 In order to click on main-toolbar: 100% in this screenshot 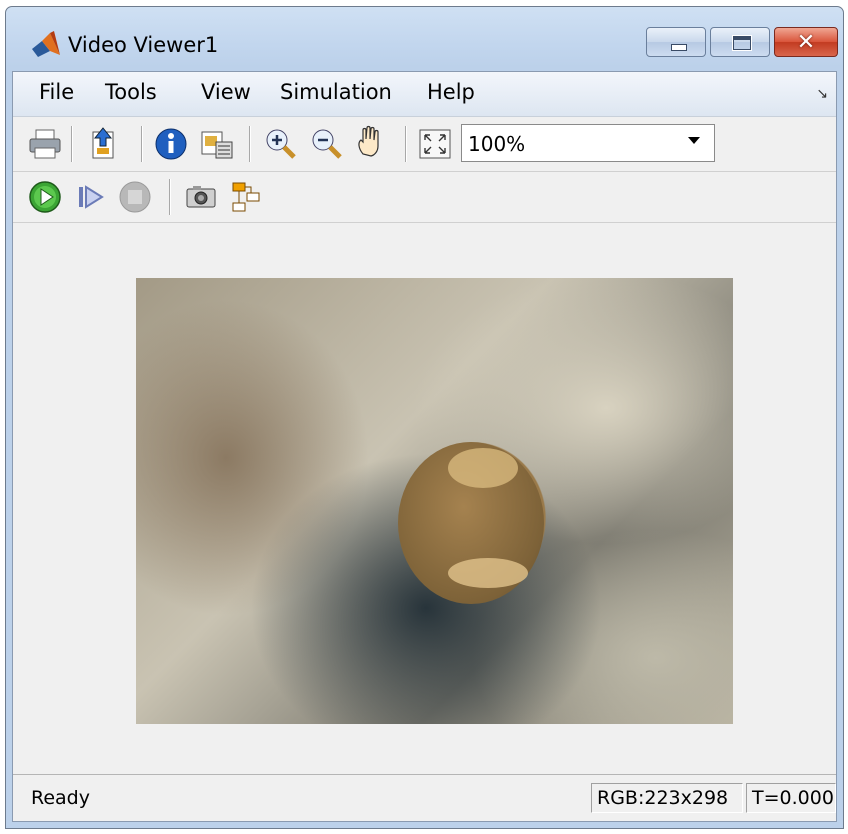, I will do `click(424, 144)`.